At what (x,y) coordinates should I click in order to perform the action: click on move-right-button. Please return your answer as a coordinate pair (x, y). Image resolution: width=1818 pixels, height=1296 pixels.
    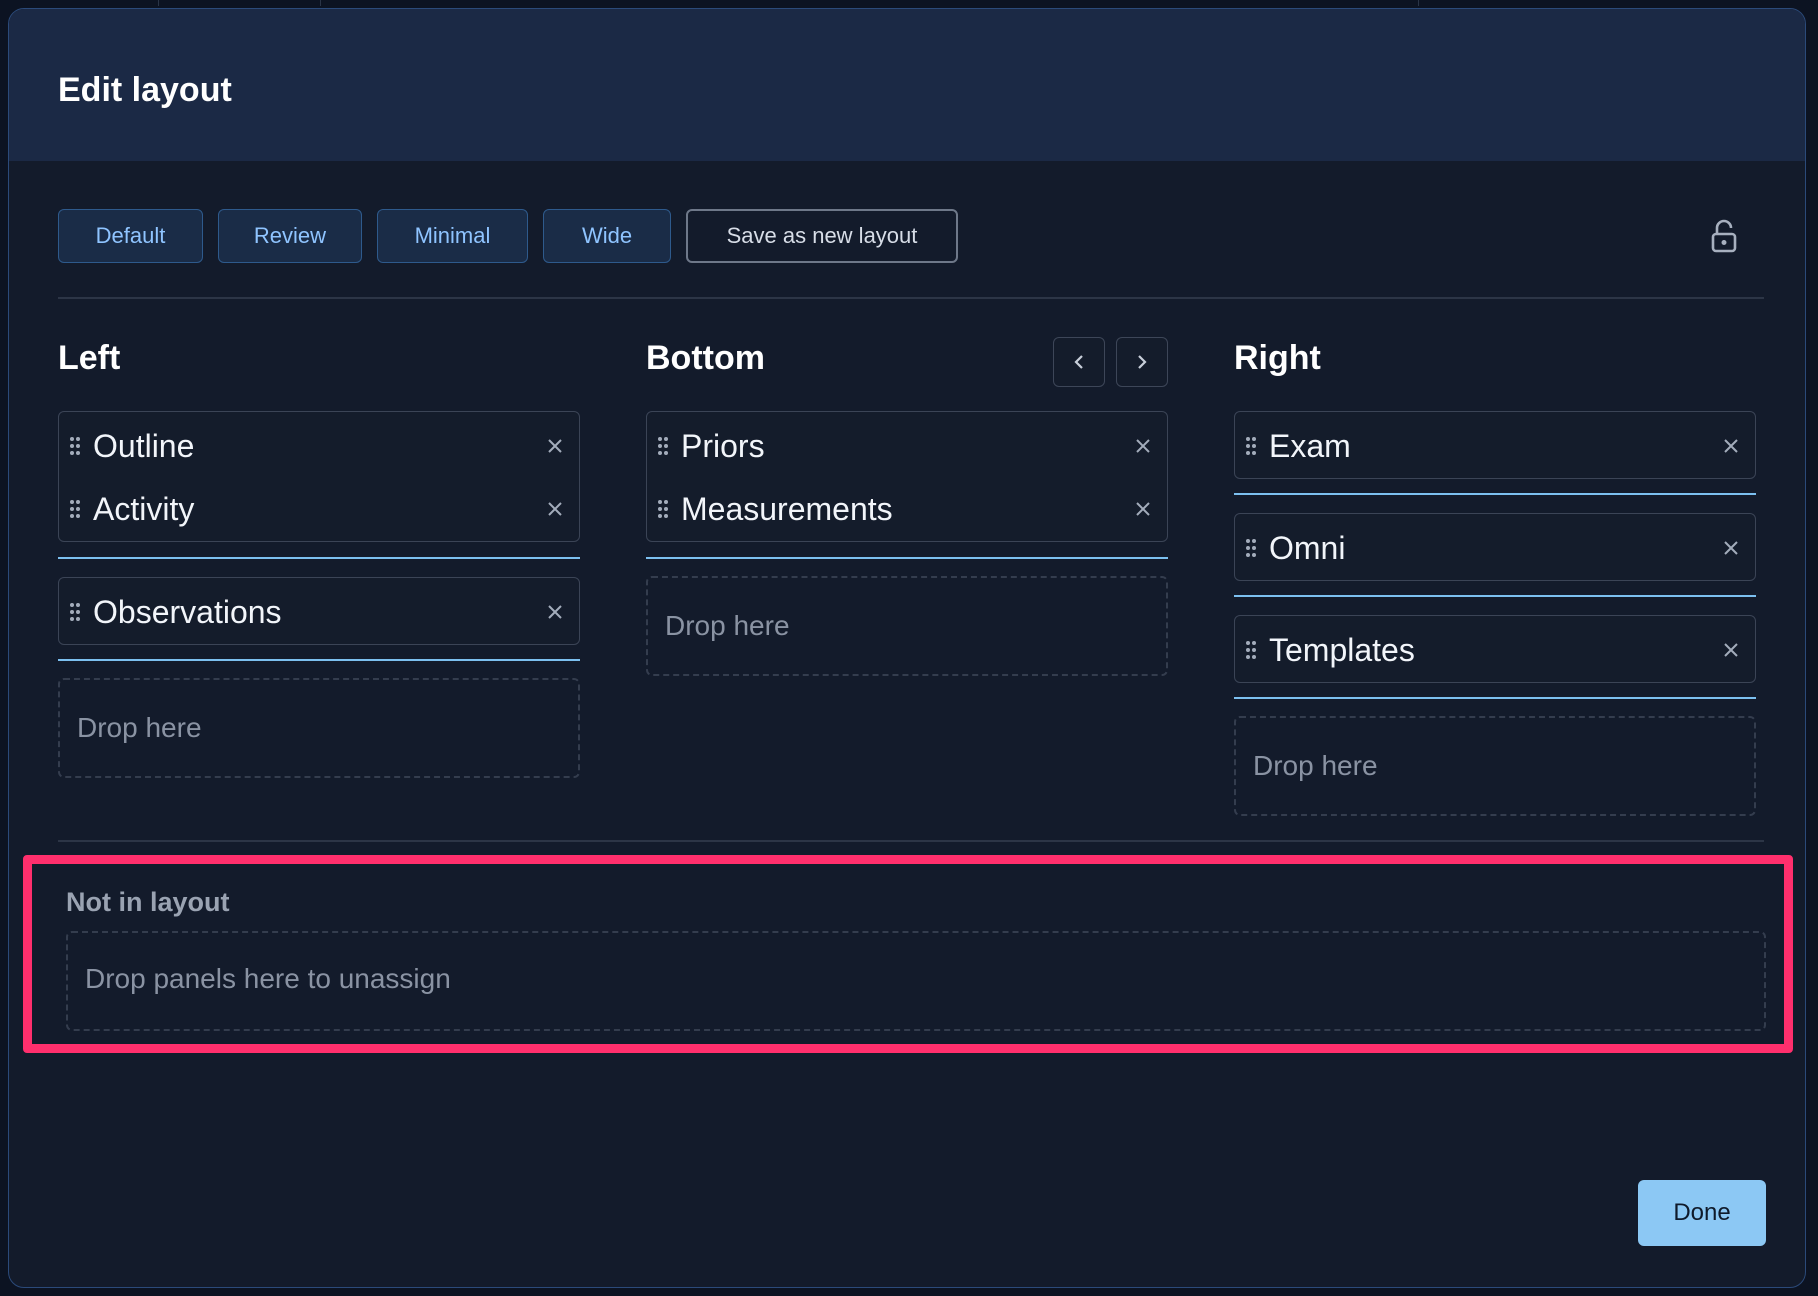
    Looking at the image, I should click on (1142, 362).